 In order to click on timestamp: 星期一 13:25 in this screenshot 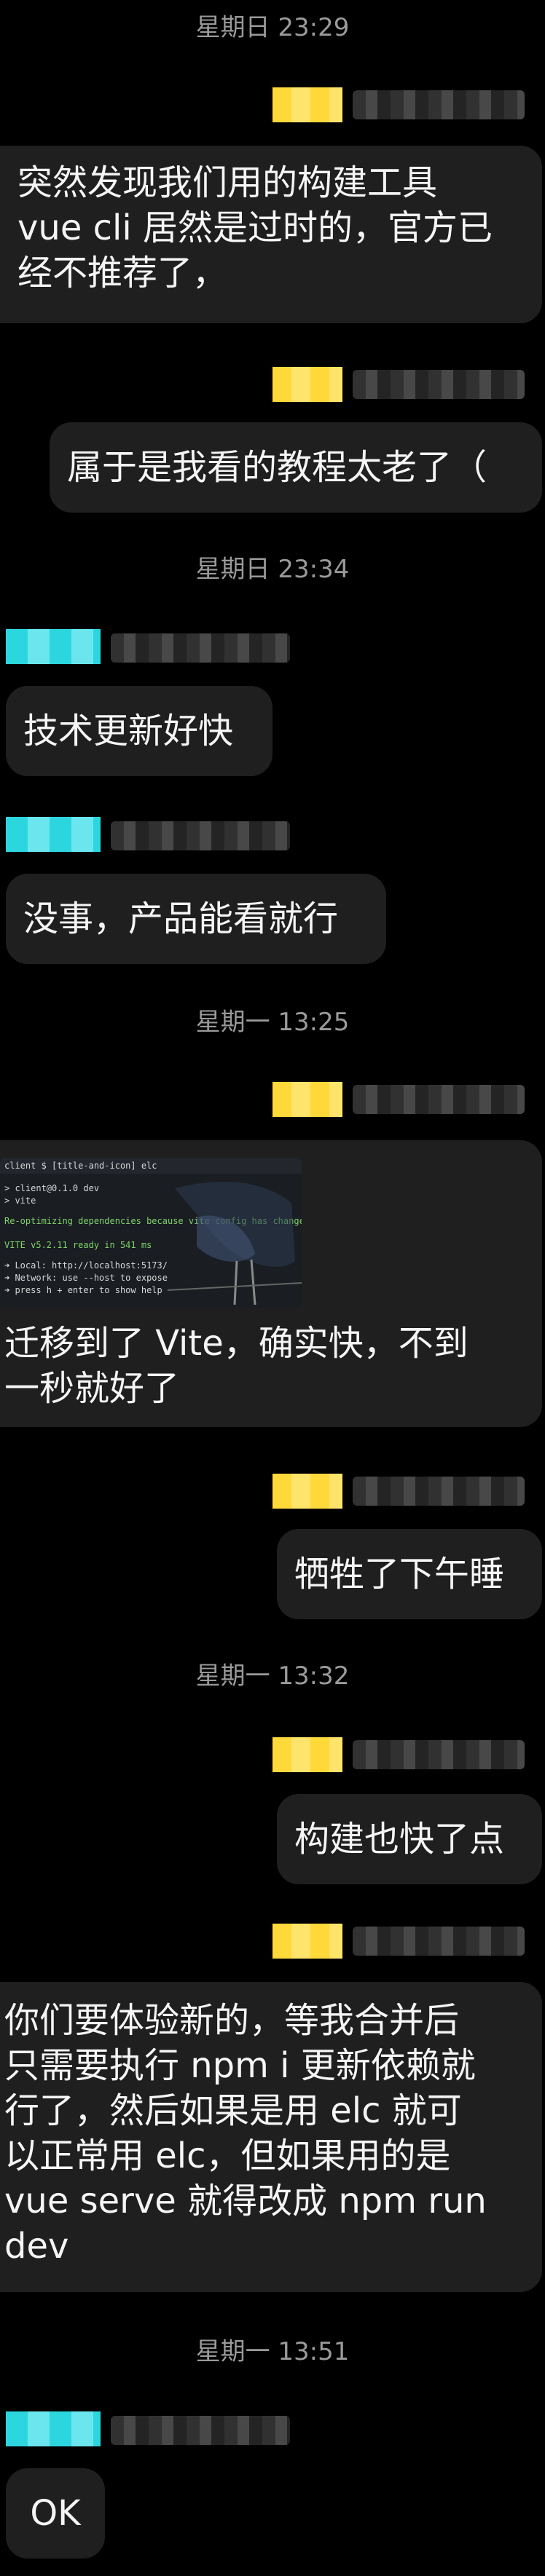, I will do `click(272, 1022)`.